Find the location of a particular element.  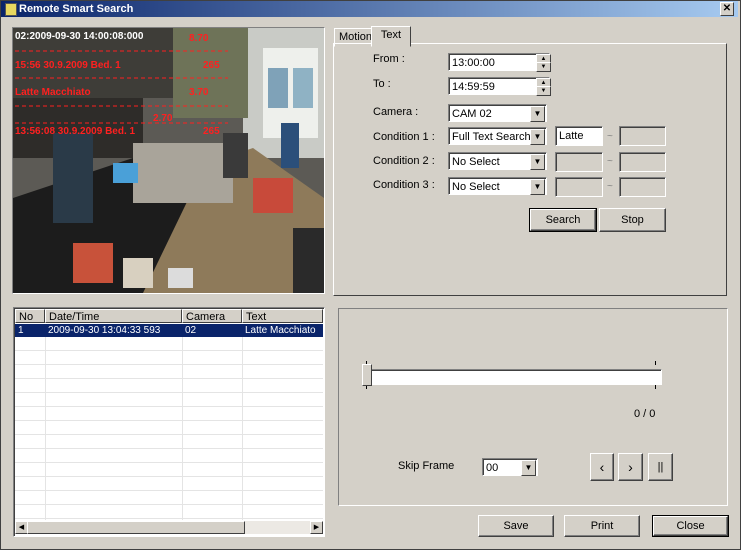

skip-frame-value: 00 is located at coordinates (492, 468).